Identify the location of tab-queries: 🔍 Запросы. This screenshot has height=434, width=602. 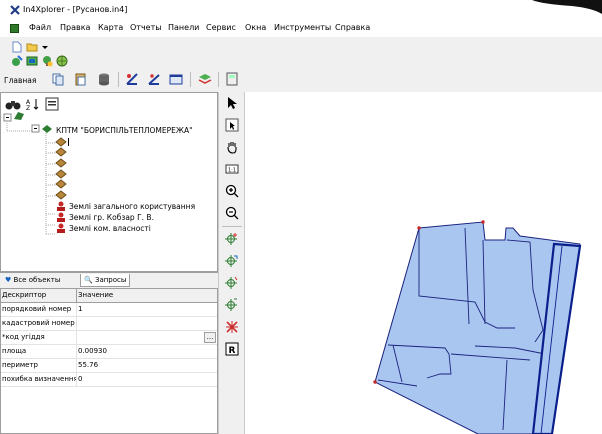
(105, 280).